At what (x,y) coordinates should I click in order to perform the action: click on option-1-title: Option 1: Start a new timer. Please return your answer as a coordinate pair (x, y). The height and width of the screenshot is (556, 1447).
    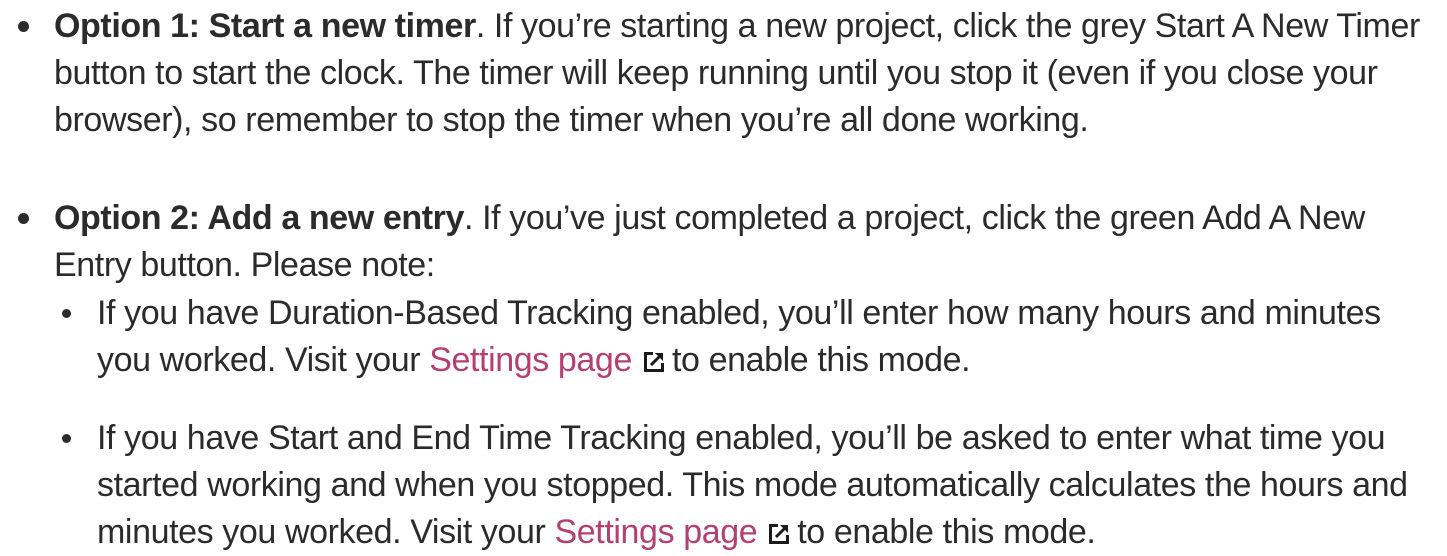
    Looking at the image, I should click on (265, 26).